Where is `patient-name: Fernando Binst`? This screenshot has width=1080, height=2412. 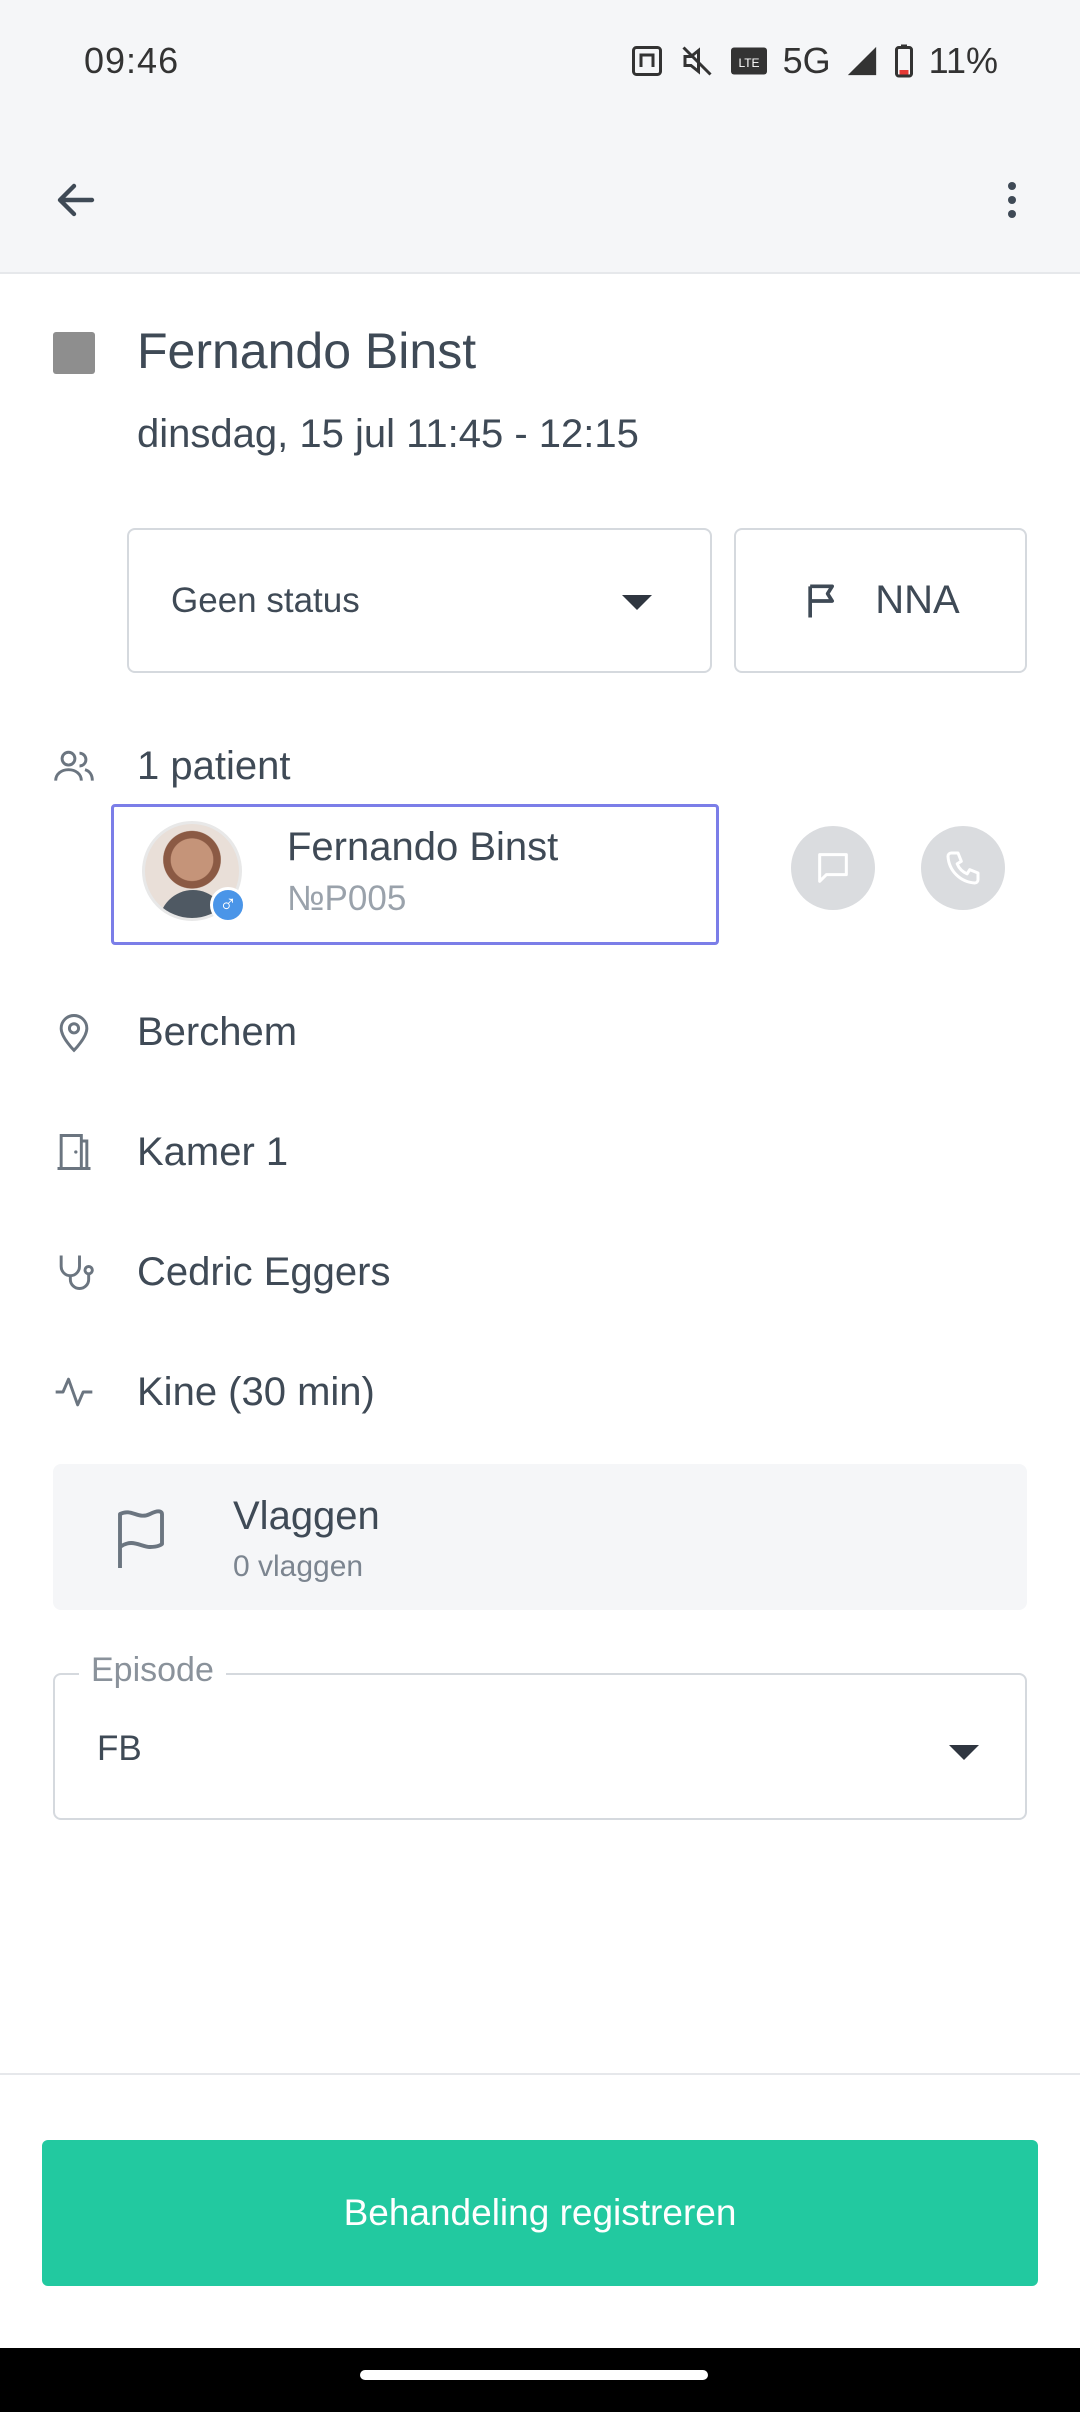
patient-name: Fernando Binst is located at coordinates (423, 847).